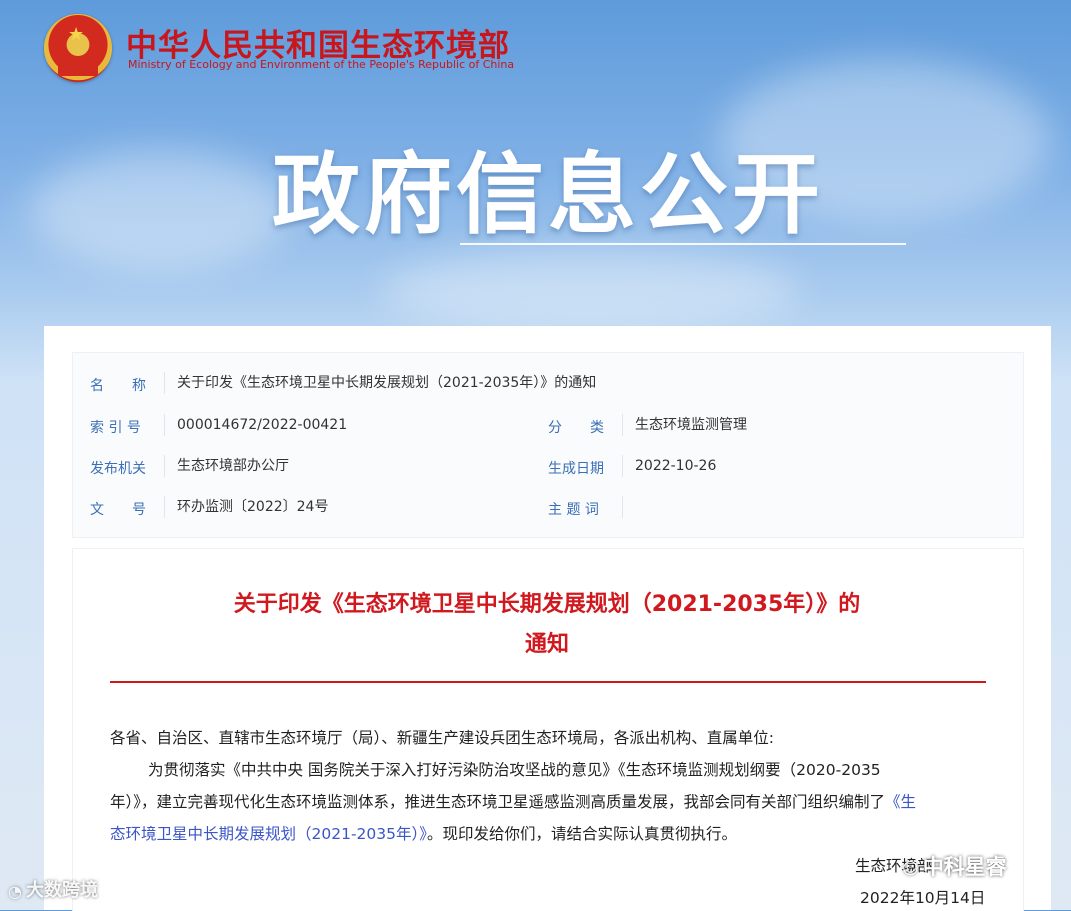  Describe the element at coordinates (118, 469) in the screenshot. I see `meta-issuer-label: 发布机关` at that location.